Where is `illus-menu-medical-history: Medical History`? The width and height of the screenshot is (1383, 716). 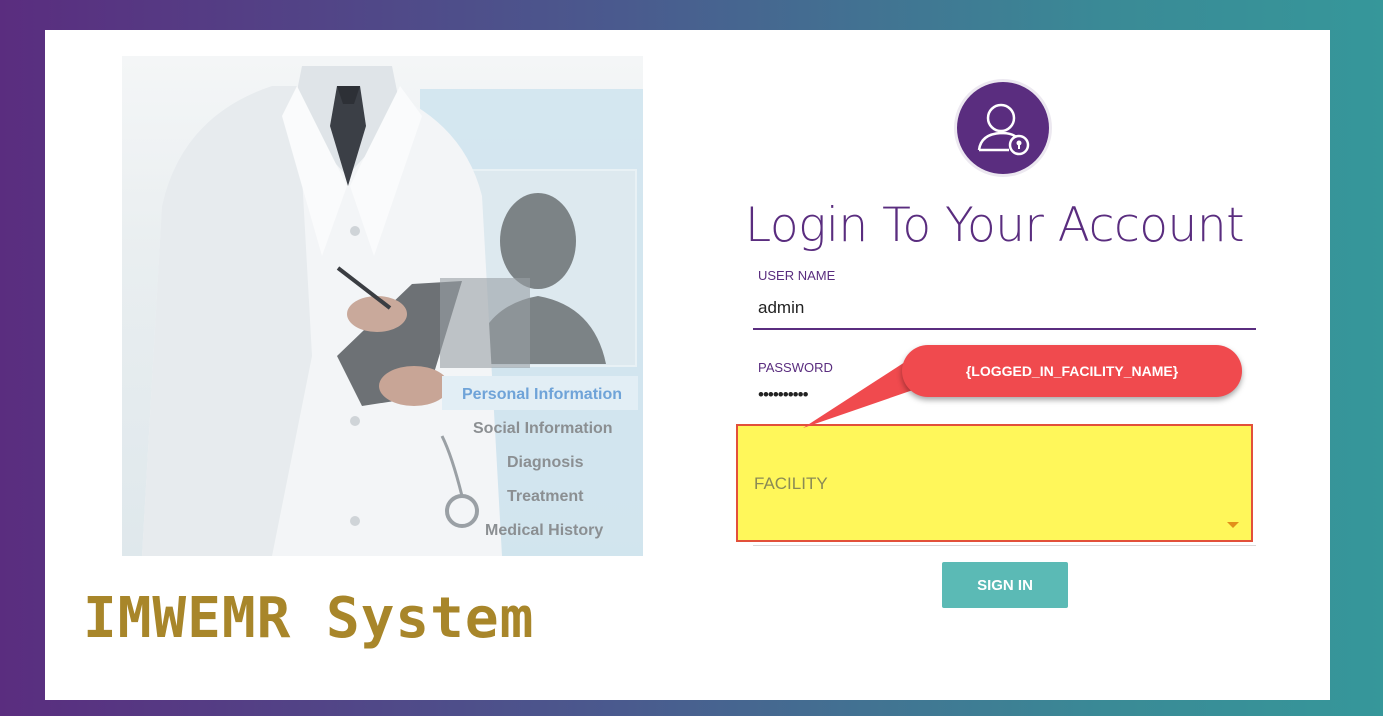
illus-menu-medical-history: Medical History is located at coordinates (544, 530).